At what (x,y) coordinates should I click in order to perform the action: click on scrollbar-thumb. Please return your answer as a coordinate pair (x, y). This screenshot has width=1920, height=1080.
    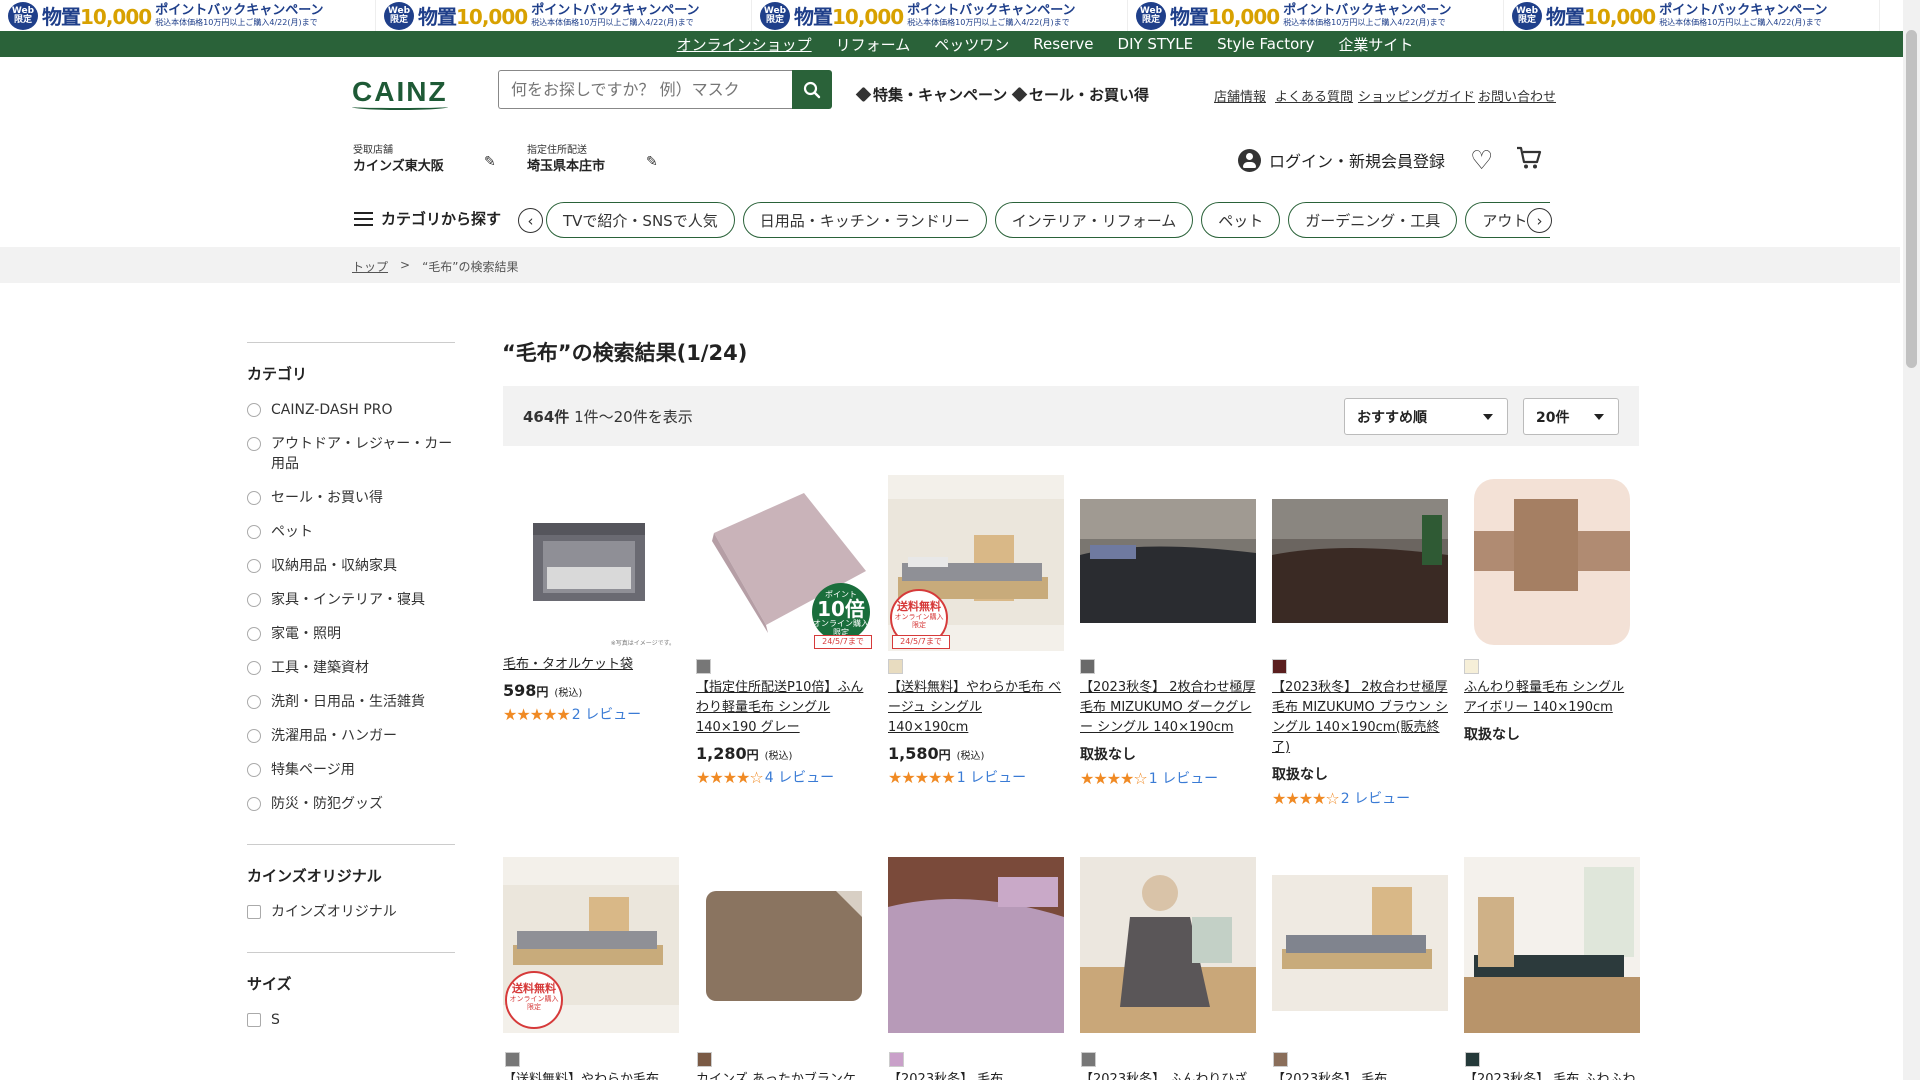
    Looking at the image, I should click on (1911, 199).